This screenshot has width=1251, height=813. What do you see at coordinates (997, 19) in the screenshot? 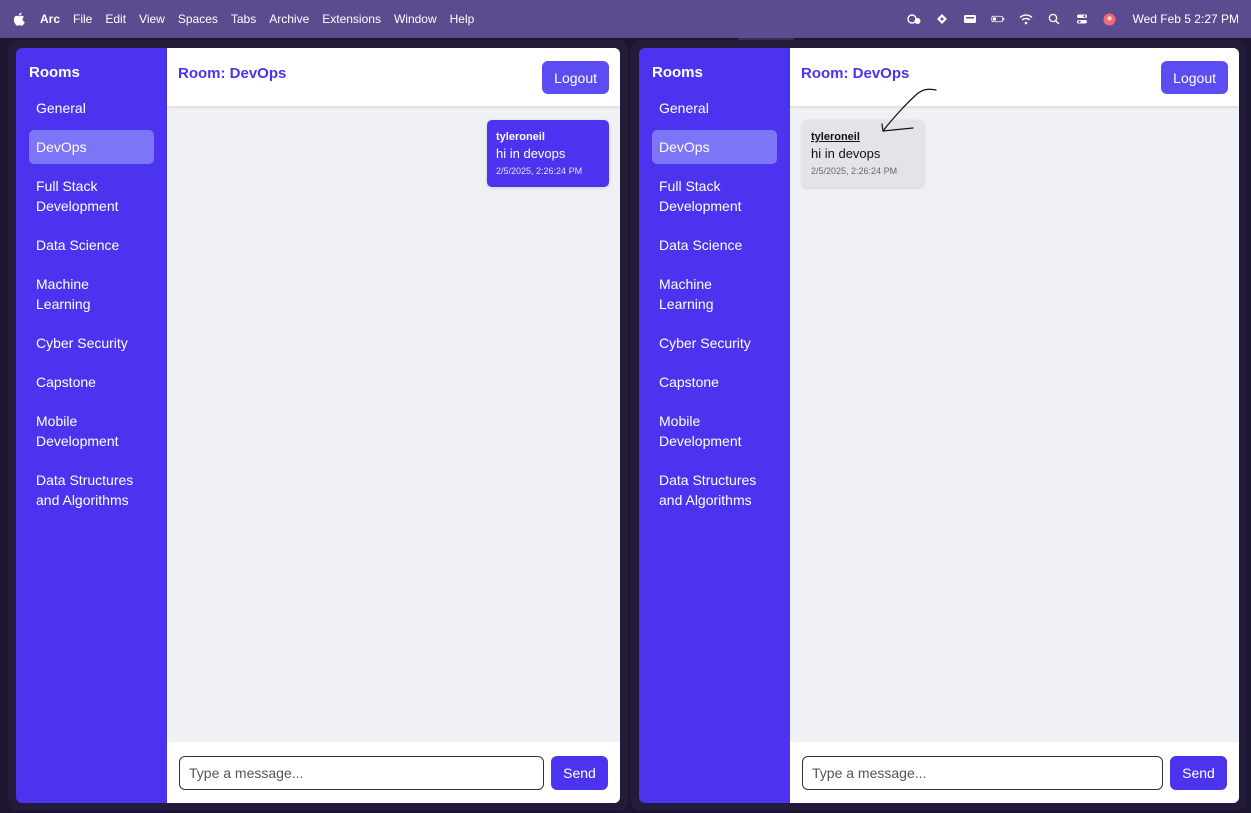
I see `battery-icon` at bounding box center [997, 19].